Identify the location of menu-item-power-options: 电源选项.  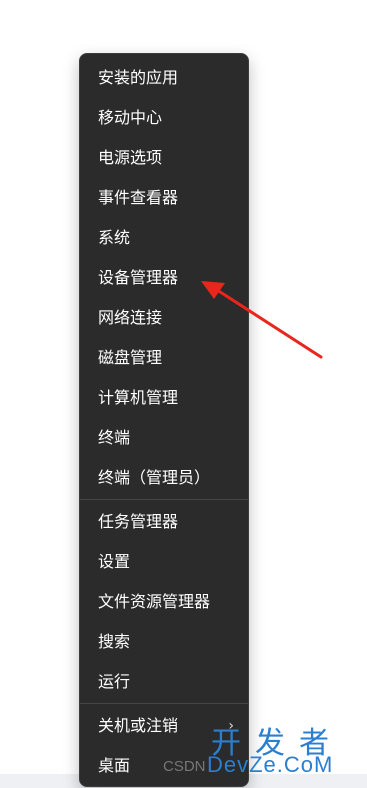
(164, 158).